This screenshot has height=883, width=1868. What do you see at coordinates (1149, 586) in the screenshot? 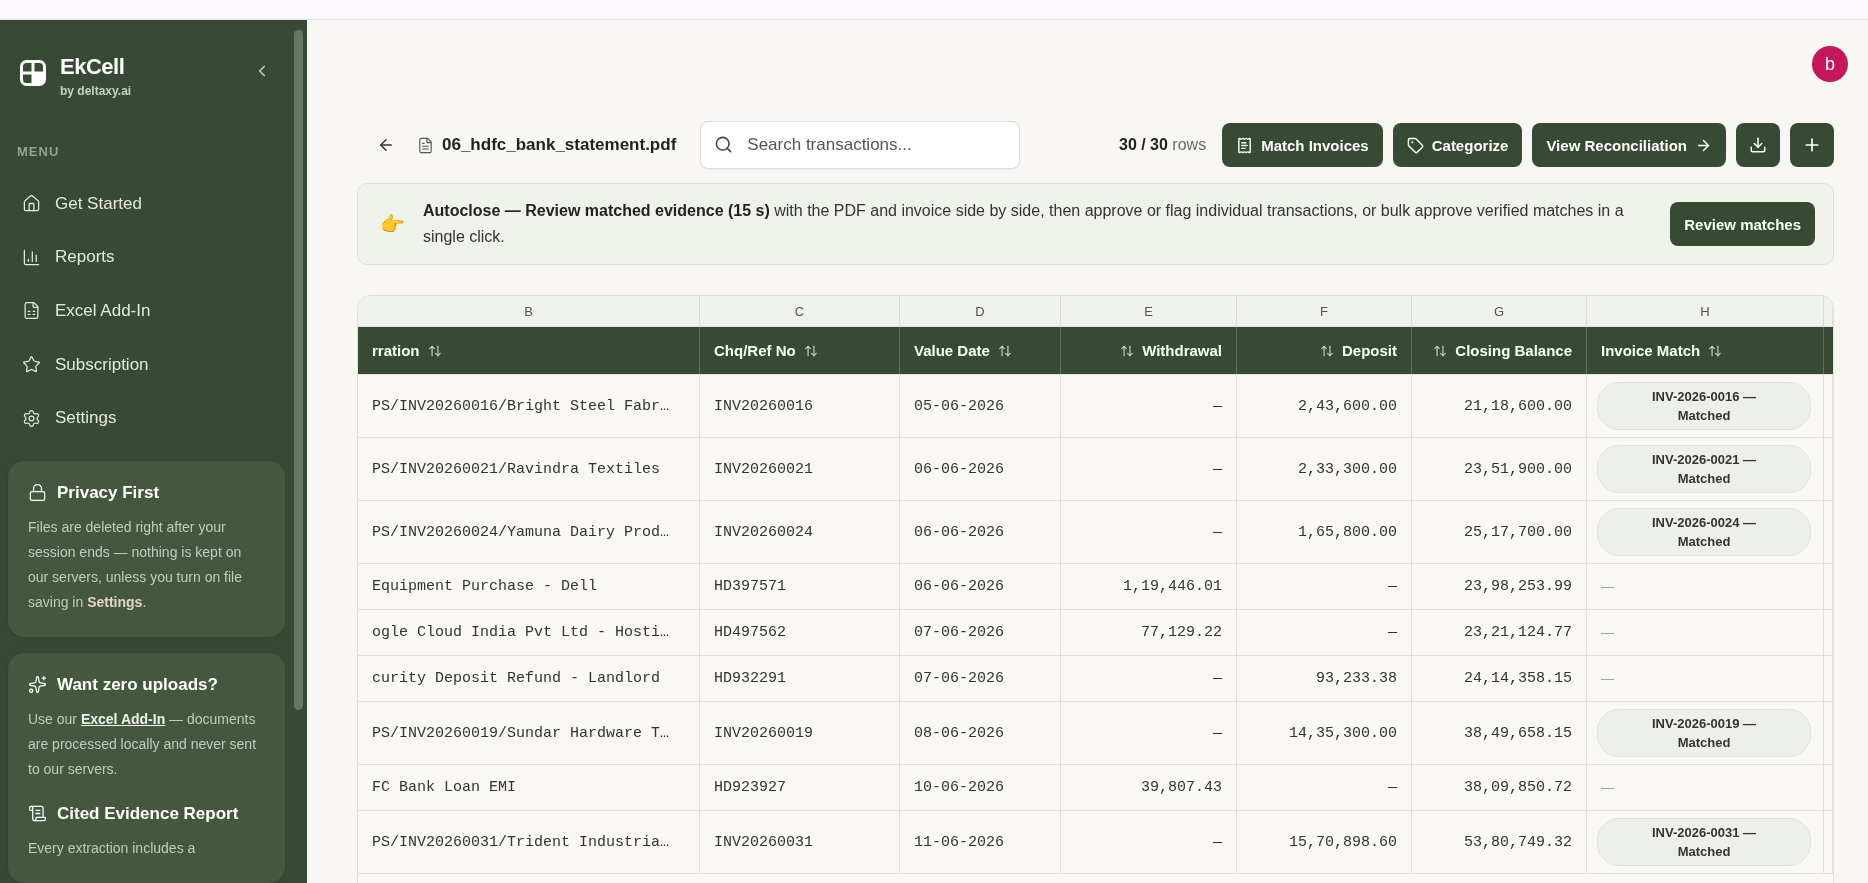
I see `table-cell: 1,19,446.01` at bounding box center [1149, 586].